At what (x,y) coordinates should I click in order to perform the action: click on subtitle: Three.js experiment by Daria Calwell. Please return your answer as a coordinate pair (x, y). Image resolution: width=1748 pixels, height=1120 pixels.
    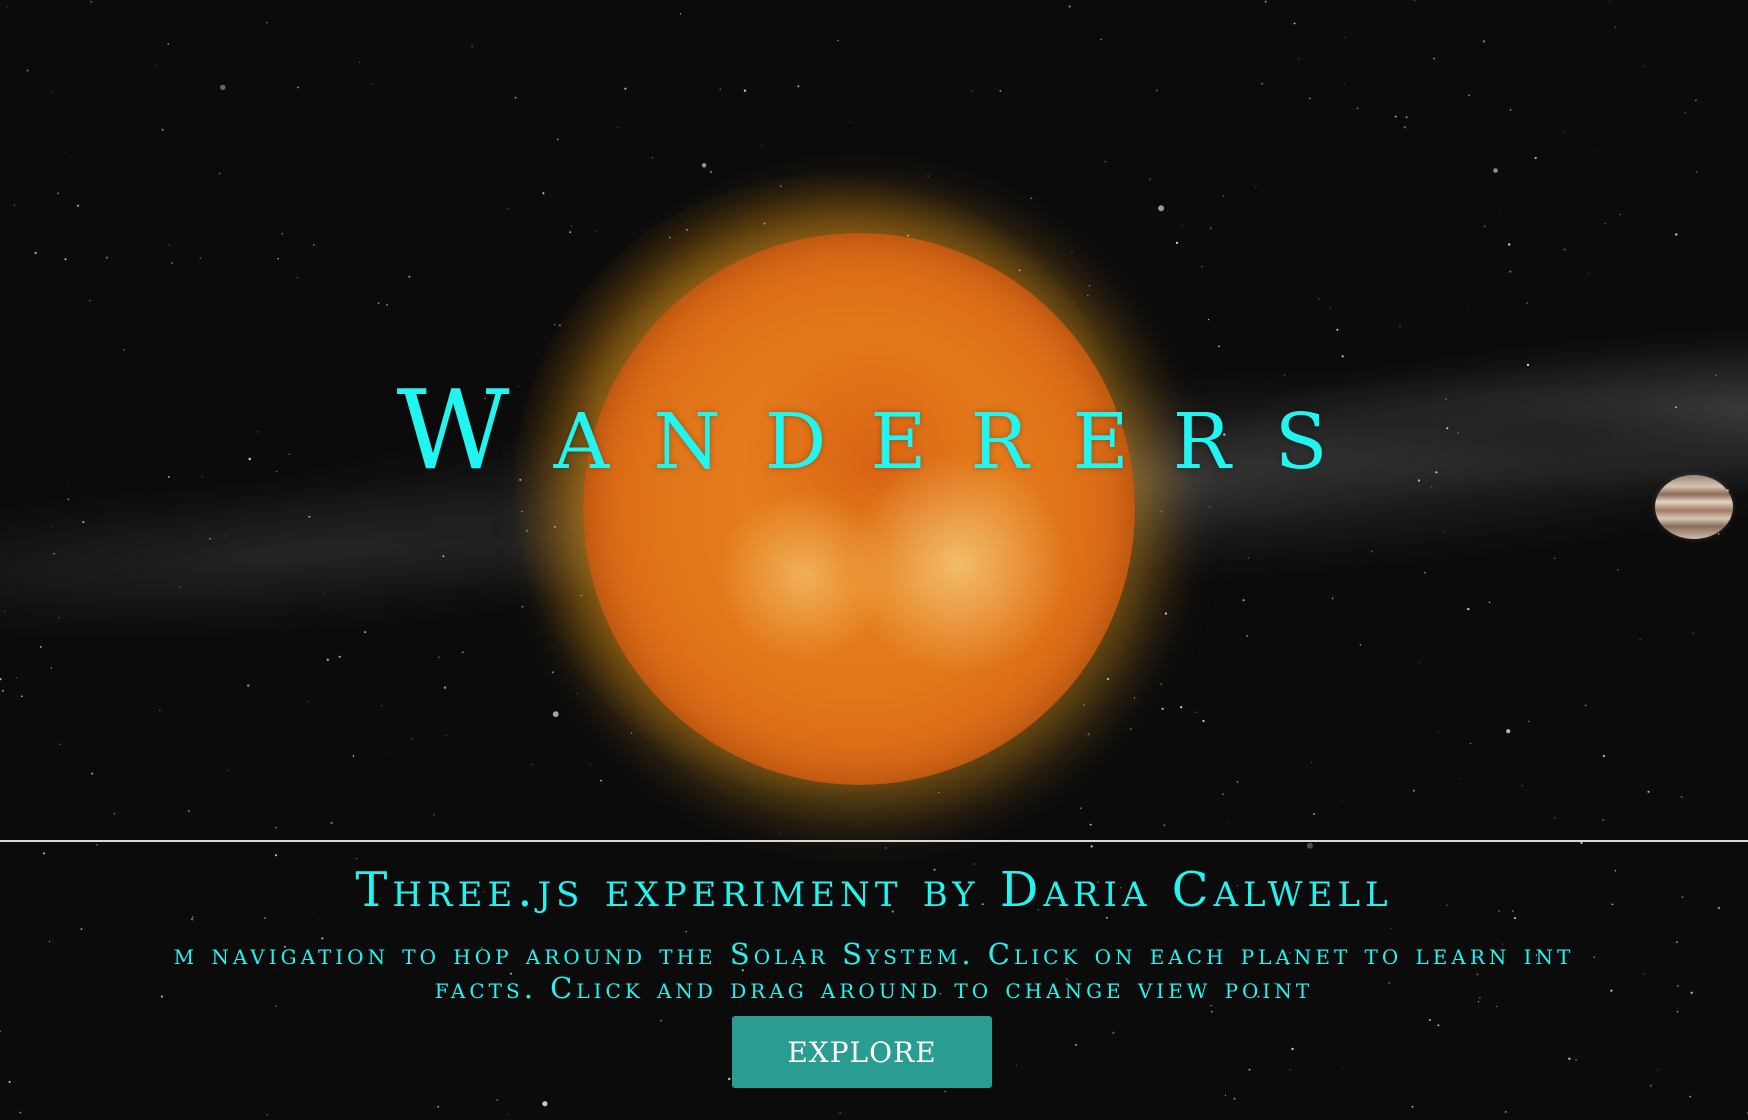
    Looking at the image, I should click on (874, 890).